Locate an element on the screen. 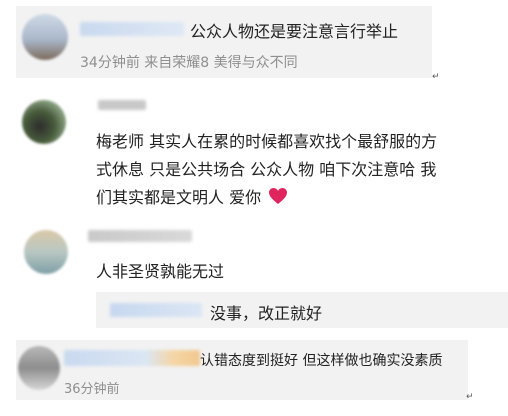  heart-emoji-icon is located at coordinates (278, 196).